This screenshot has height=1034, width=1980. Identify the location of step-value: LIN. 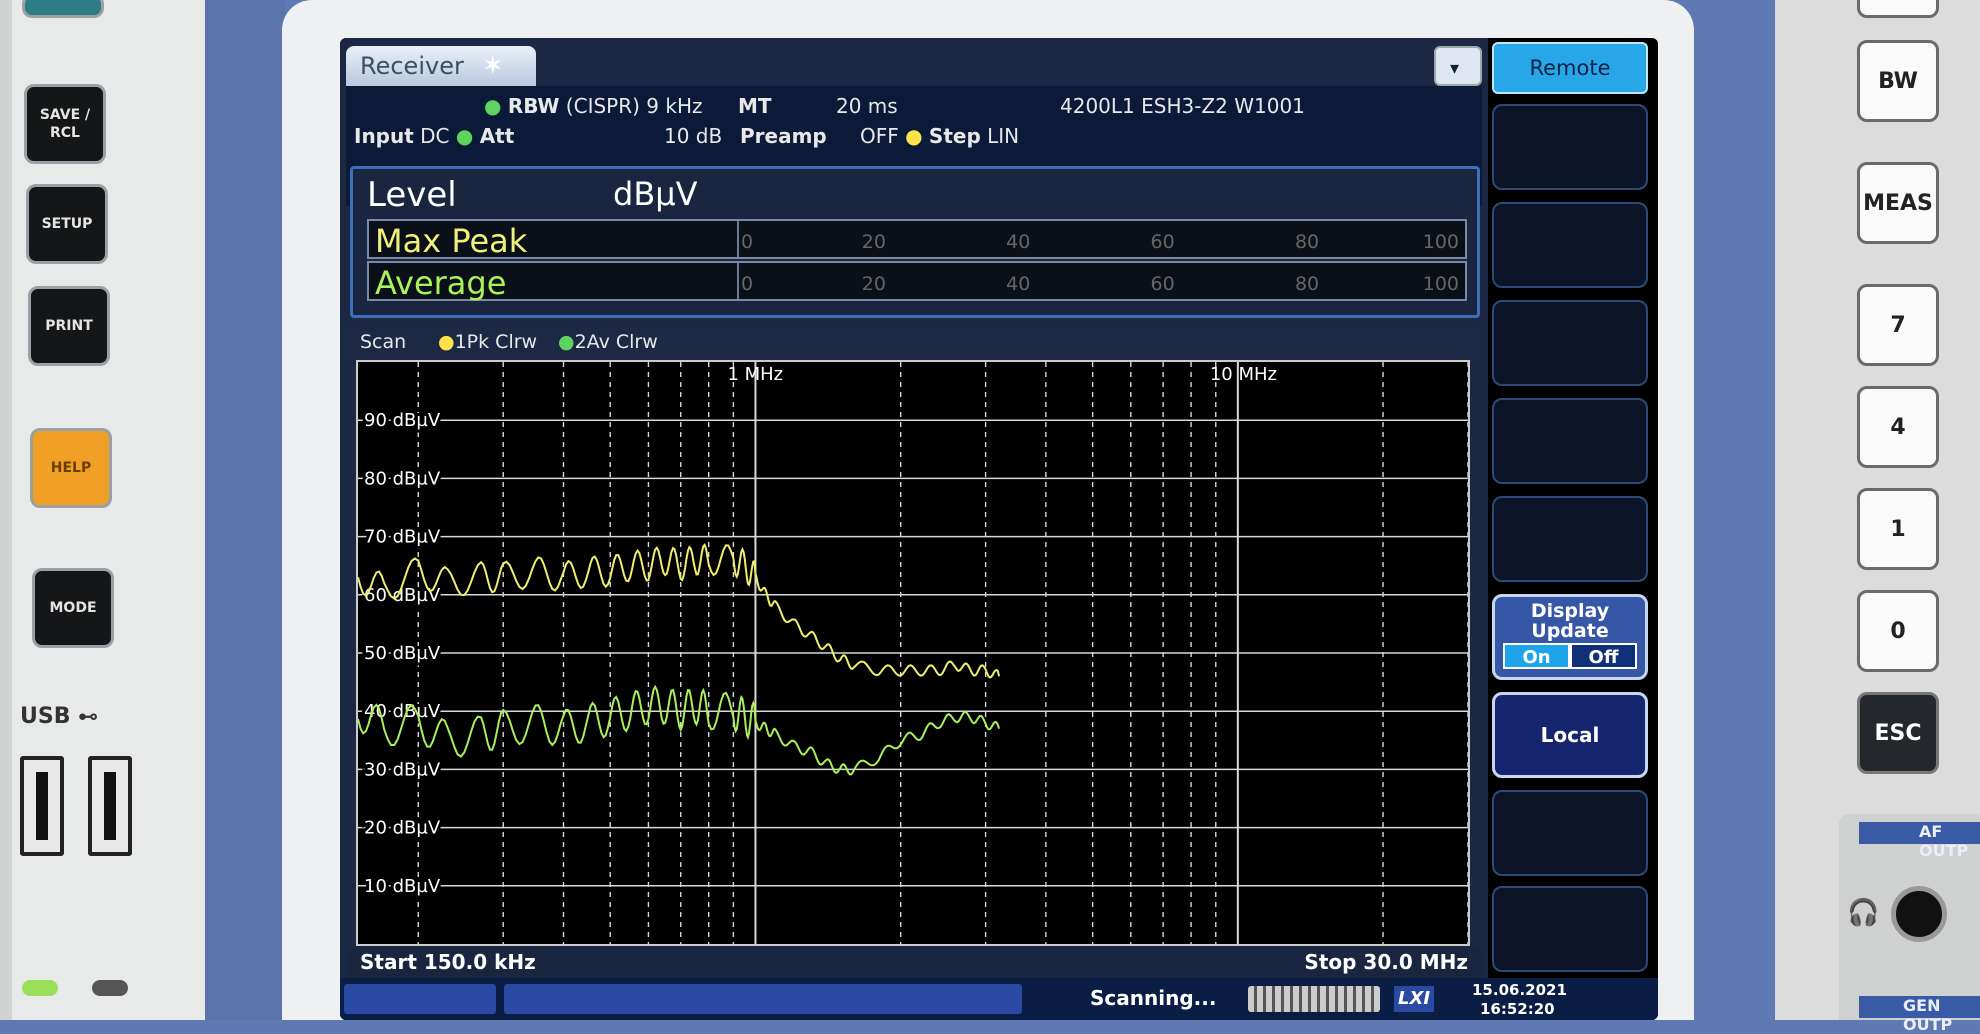
(1003, 136).